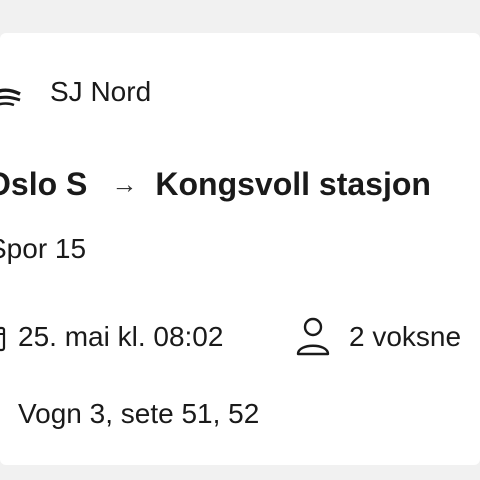 The width and height of the screenshot is (480, 480). I want to click on sj-nord-logo-icon, so click(11, 93).